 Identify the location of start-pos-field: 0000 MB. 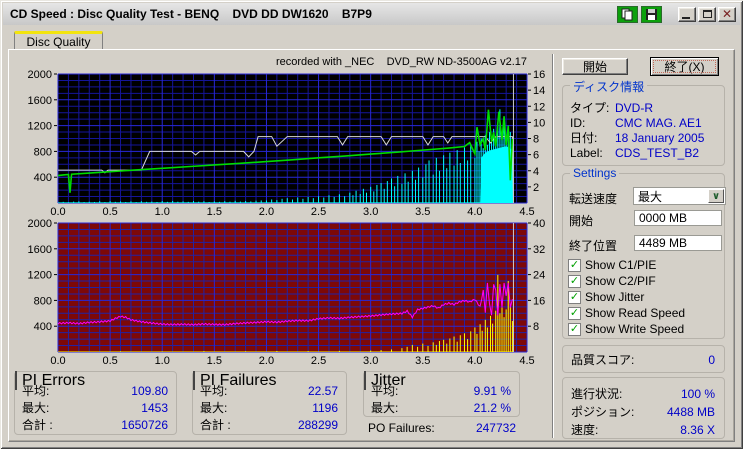
(678, 218).